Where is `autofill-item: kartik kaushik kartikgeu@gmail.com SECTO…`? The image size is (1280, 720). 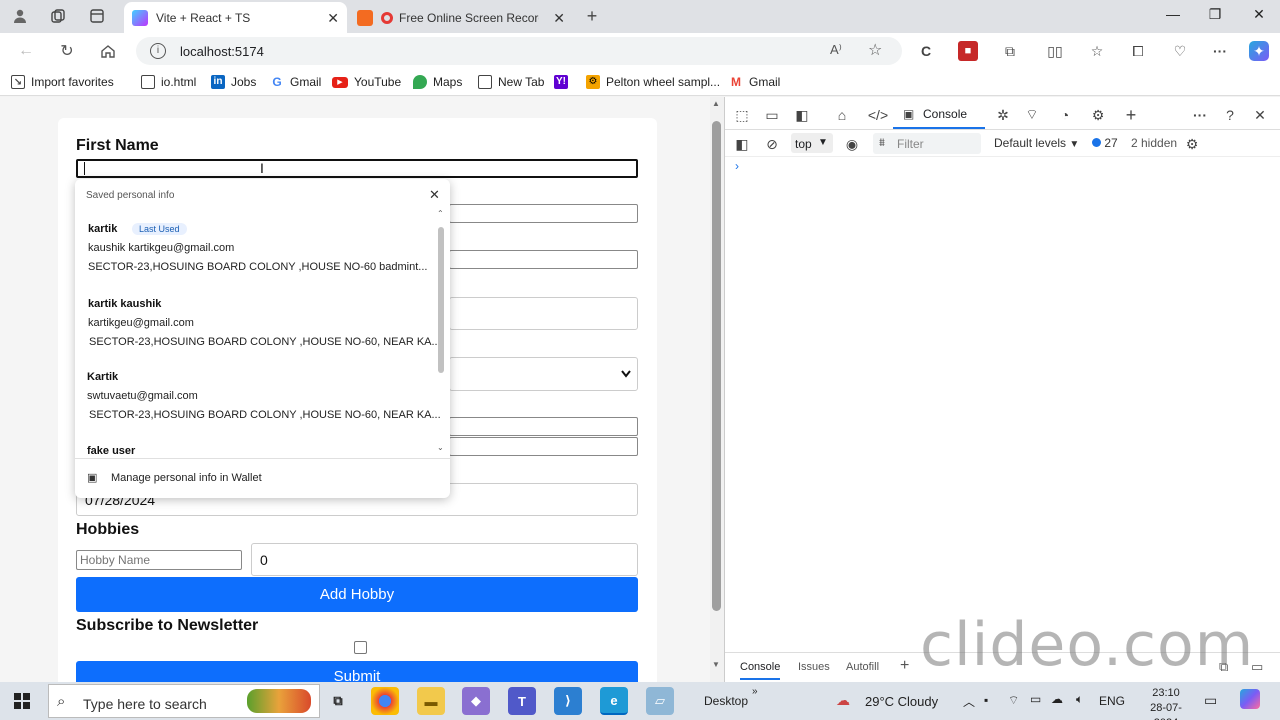
autofill-item: kartik kaushik kartikgeu@gmail.com SECTO… is located at coordinates (258, 324).